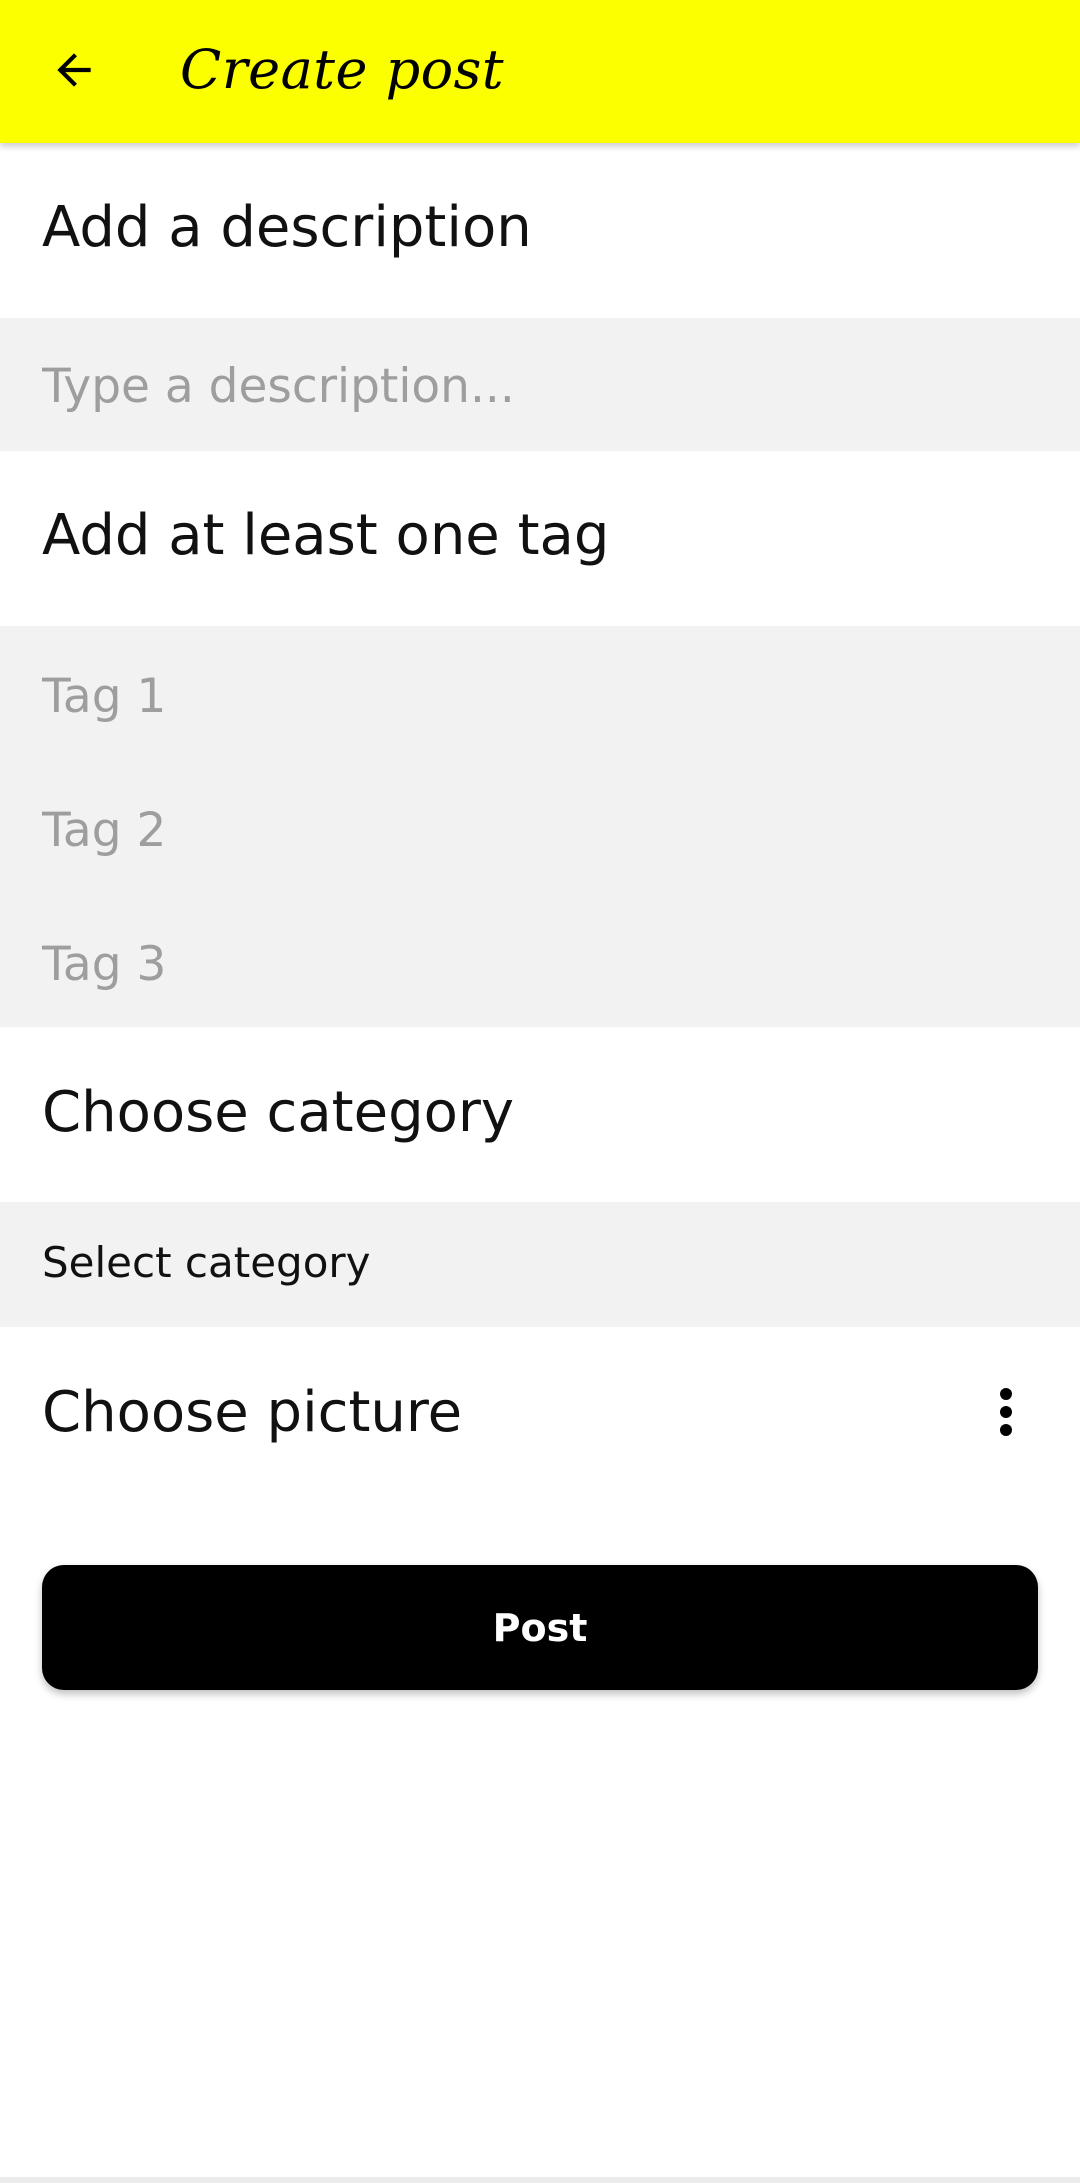  Describe the element at coordinates (542, 964) in the screenshot. I see `tag-3-input` at that location.